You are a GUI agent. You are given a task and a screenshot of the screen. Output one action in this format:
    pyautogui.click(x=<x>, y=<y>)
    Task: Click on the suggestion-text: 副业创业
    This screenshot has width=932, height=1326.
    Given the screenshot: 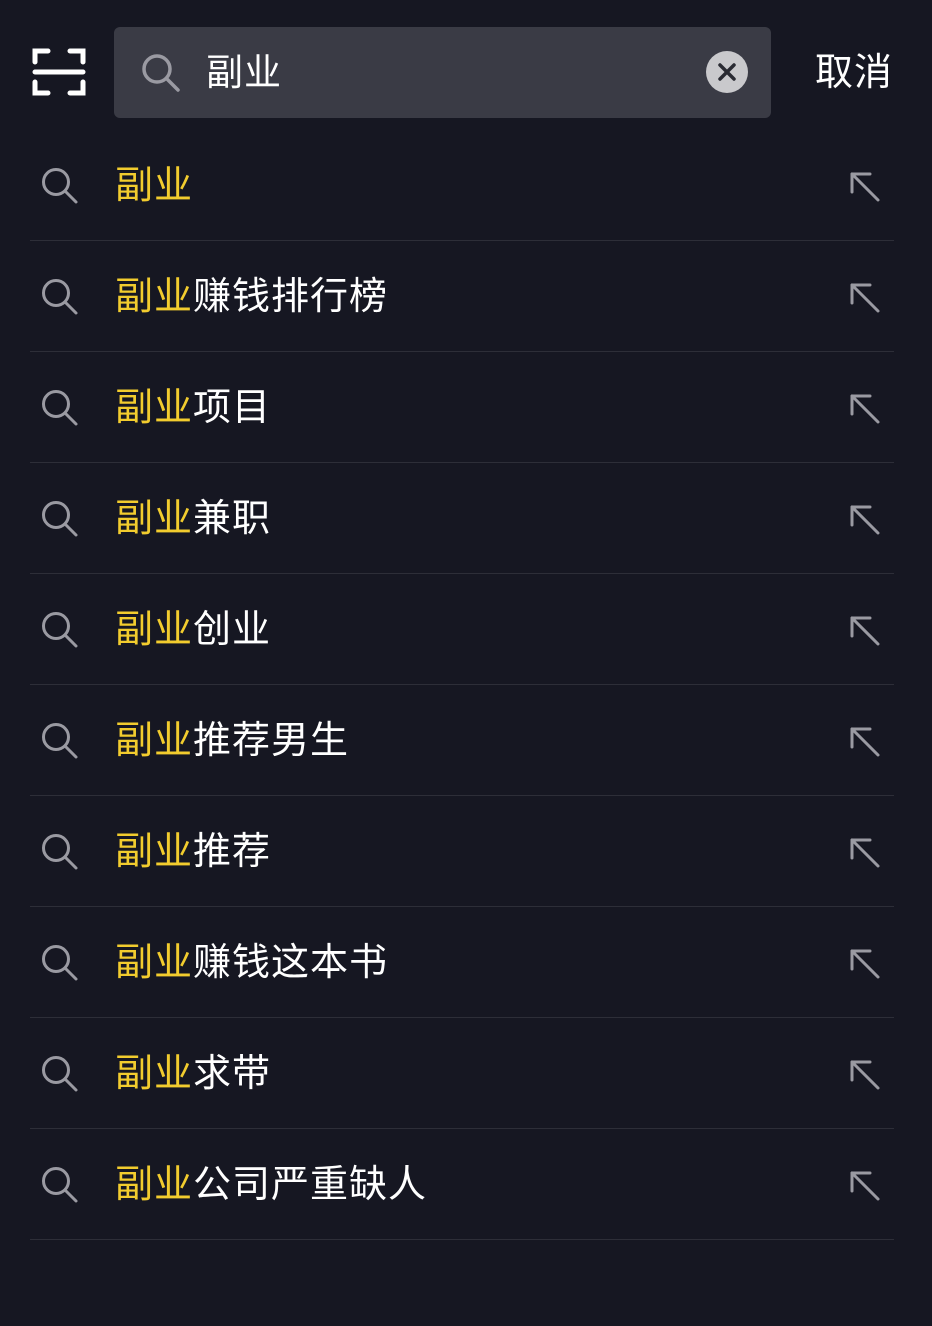 What is the action you would take?
    pyautogui.click(x=193, y=629)
    